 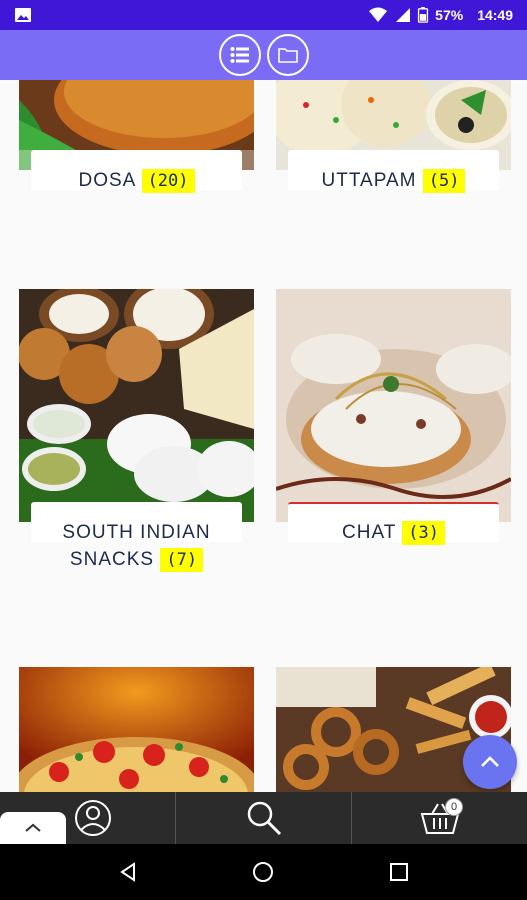 What do you see at coordinates (128, 872) in the screenshot?
I see `back-icon` at bounding box center [128, 872].